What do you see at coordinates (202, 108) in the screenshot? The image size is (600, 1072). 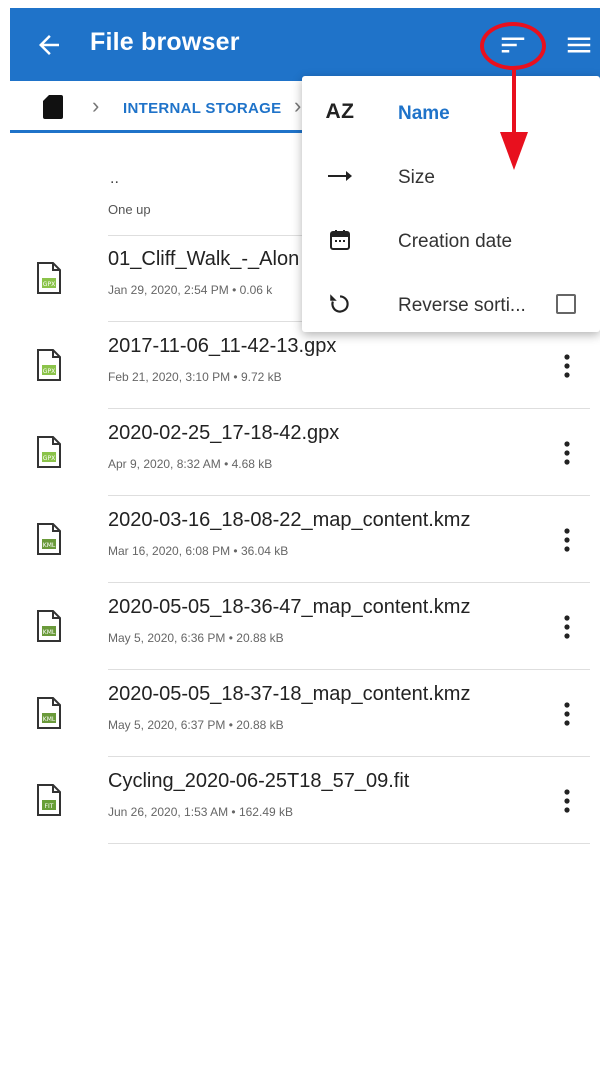 I see `breadcrumb-internal-storage: INTERNAL STORAGE` at bounding box center [202, 108].